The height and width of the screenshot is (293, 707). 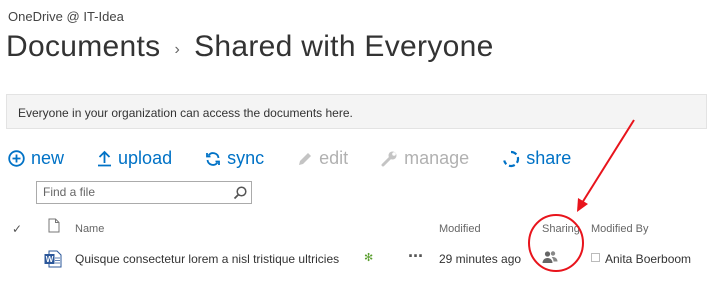 What do you see at coordinates (389, 159) in the screenshot?
I see `wrench-icon` at bounding box center [389, 159].